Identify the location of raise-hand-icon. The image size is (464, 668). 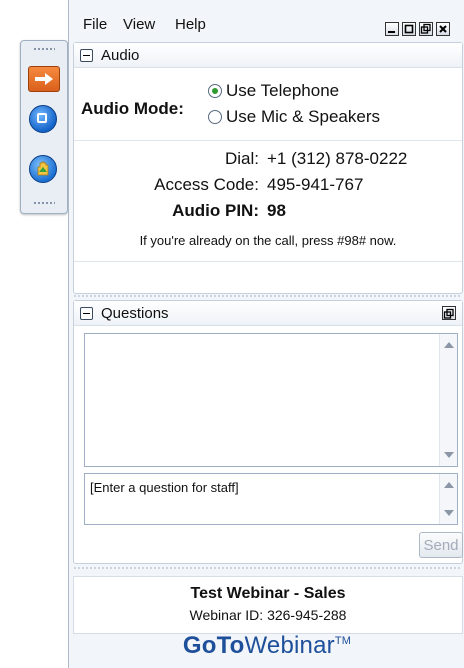
(43, 169).